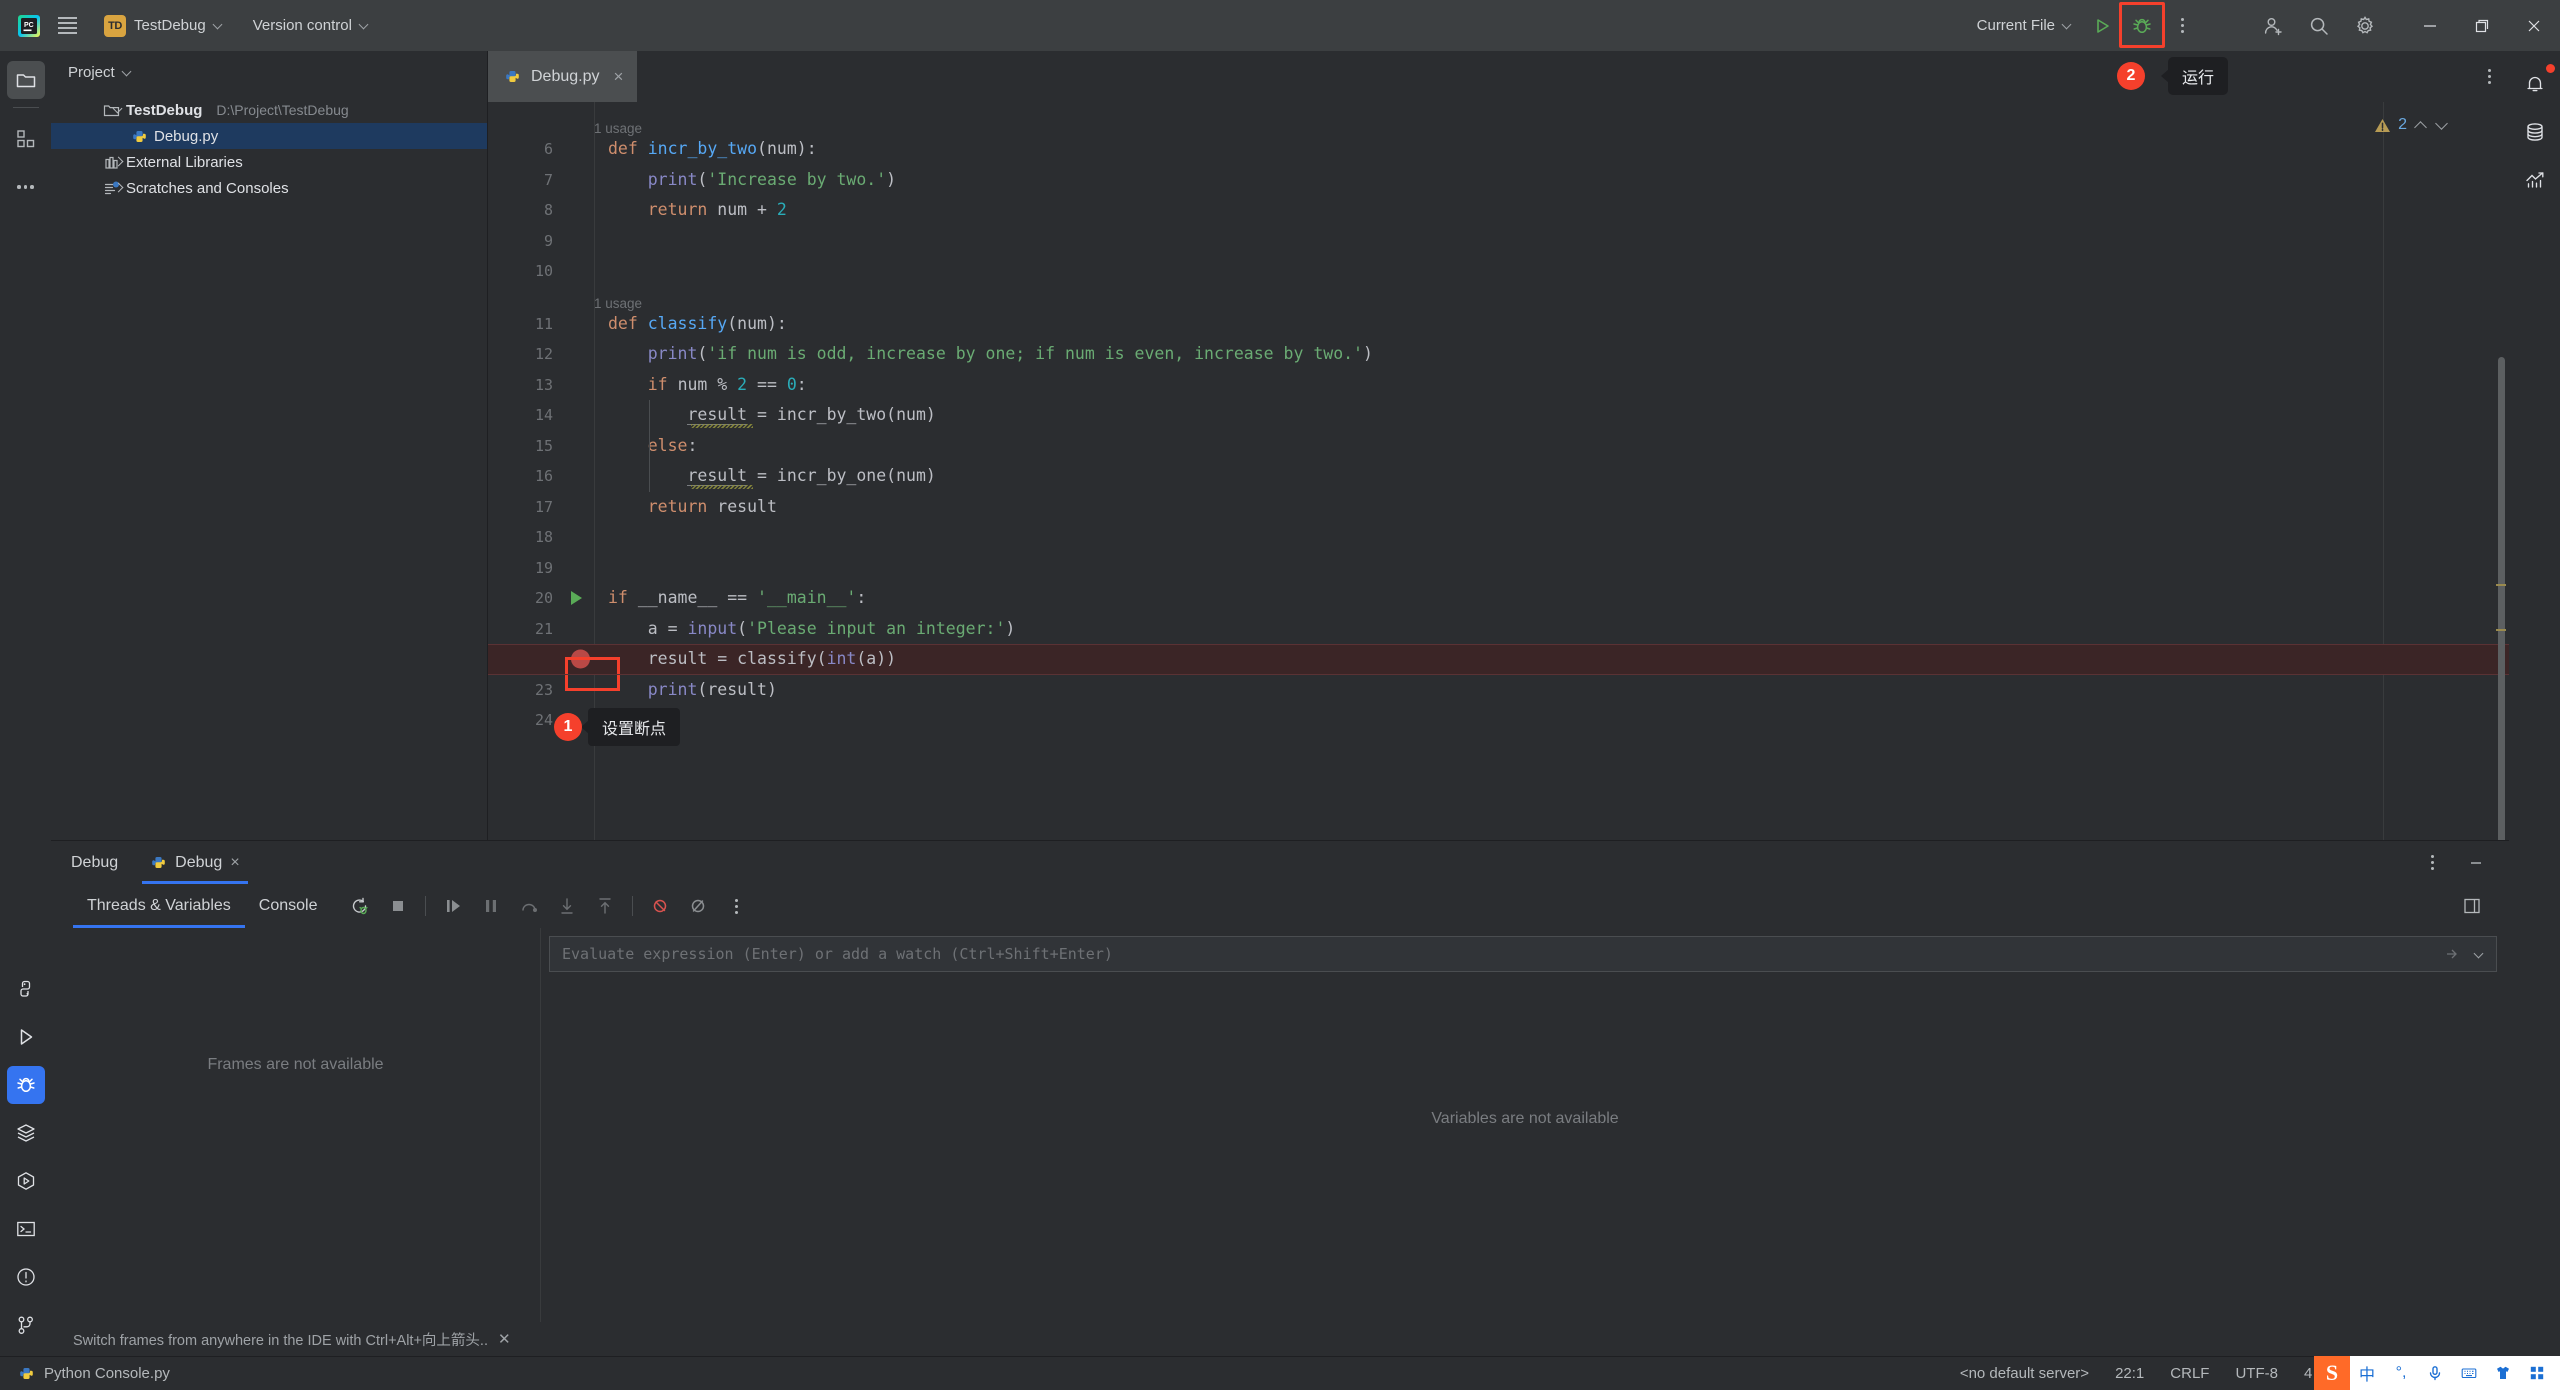  What do you see at coordinates (2102, 26) in the screenshot?
I see `run-button` at bounding box center [2102, 26].